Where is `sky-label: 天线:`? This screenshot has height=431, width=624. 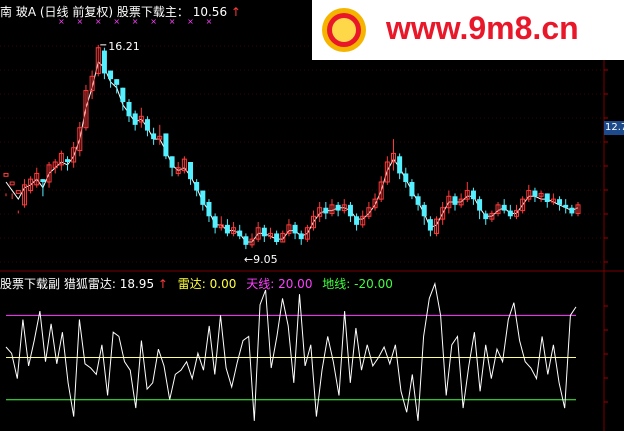
sky-label: 天线: is located at coordinates (260, 284).